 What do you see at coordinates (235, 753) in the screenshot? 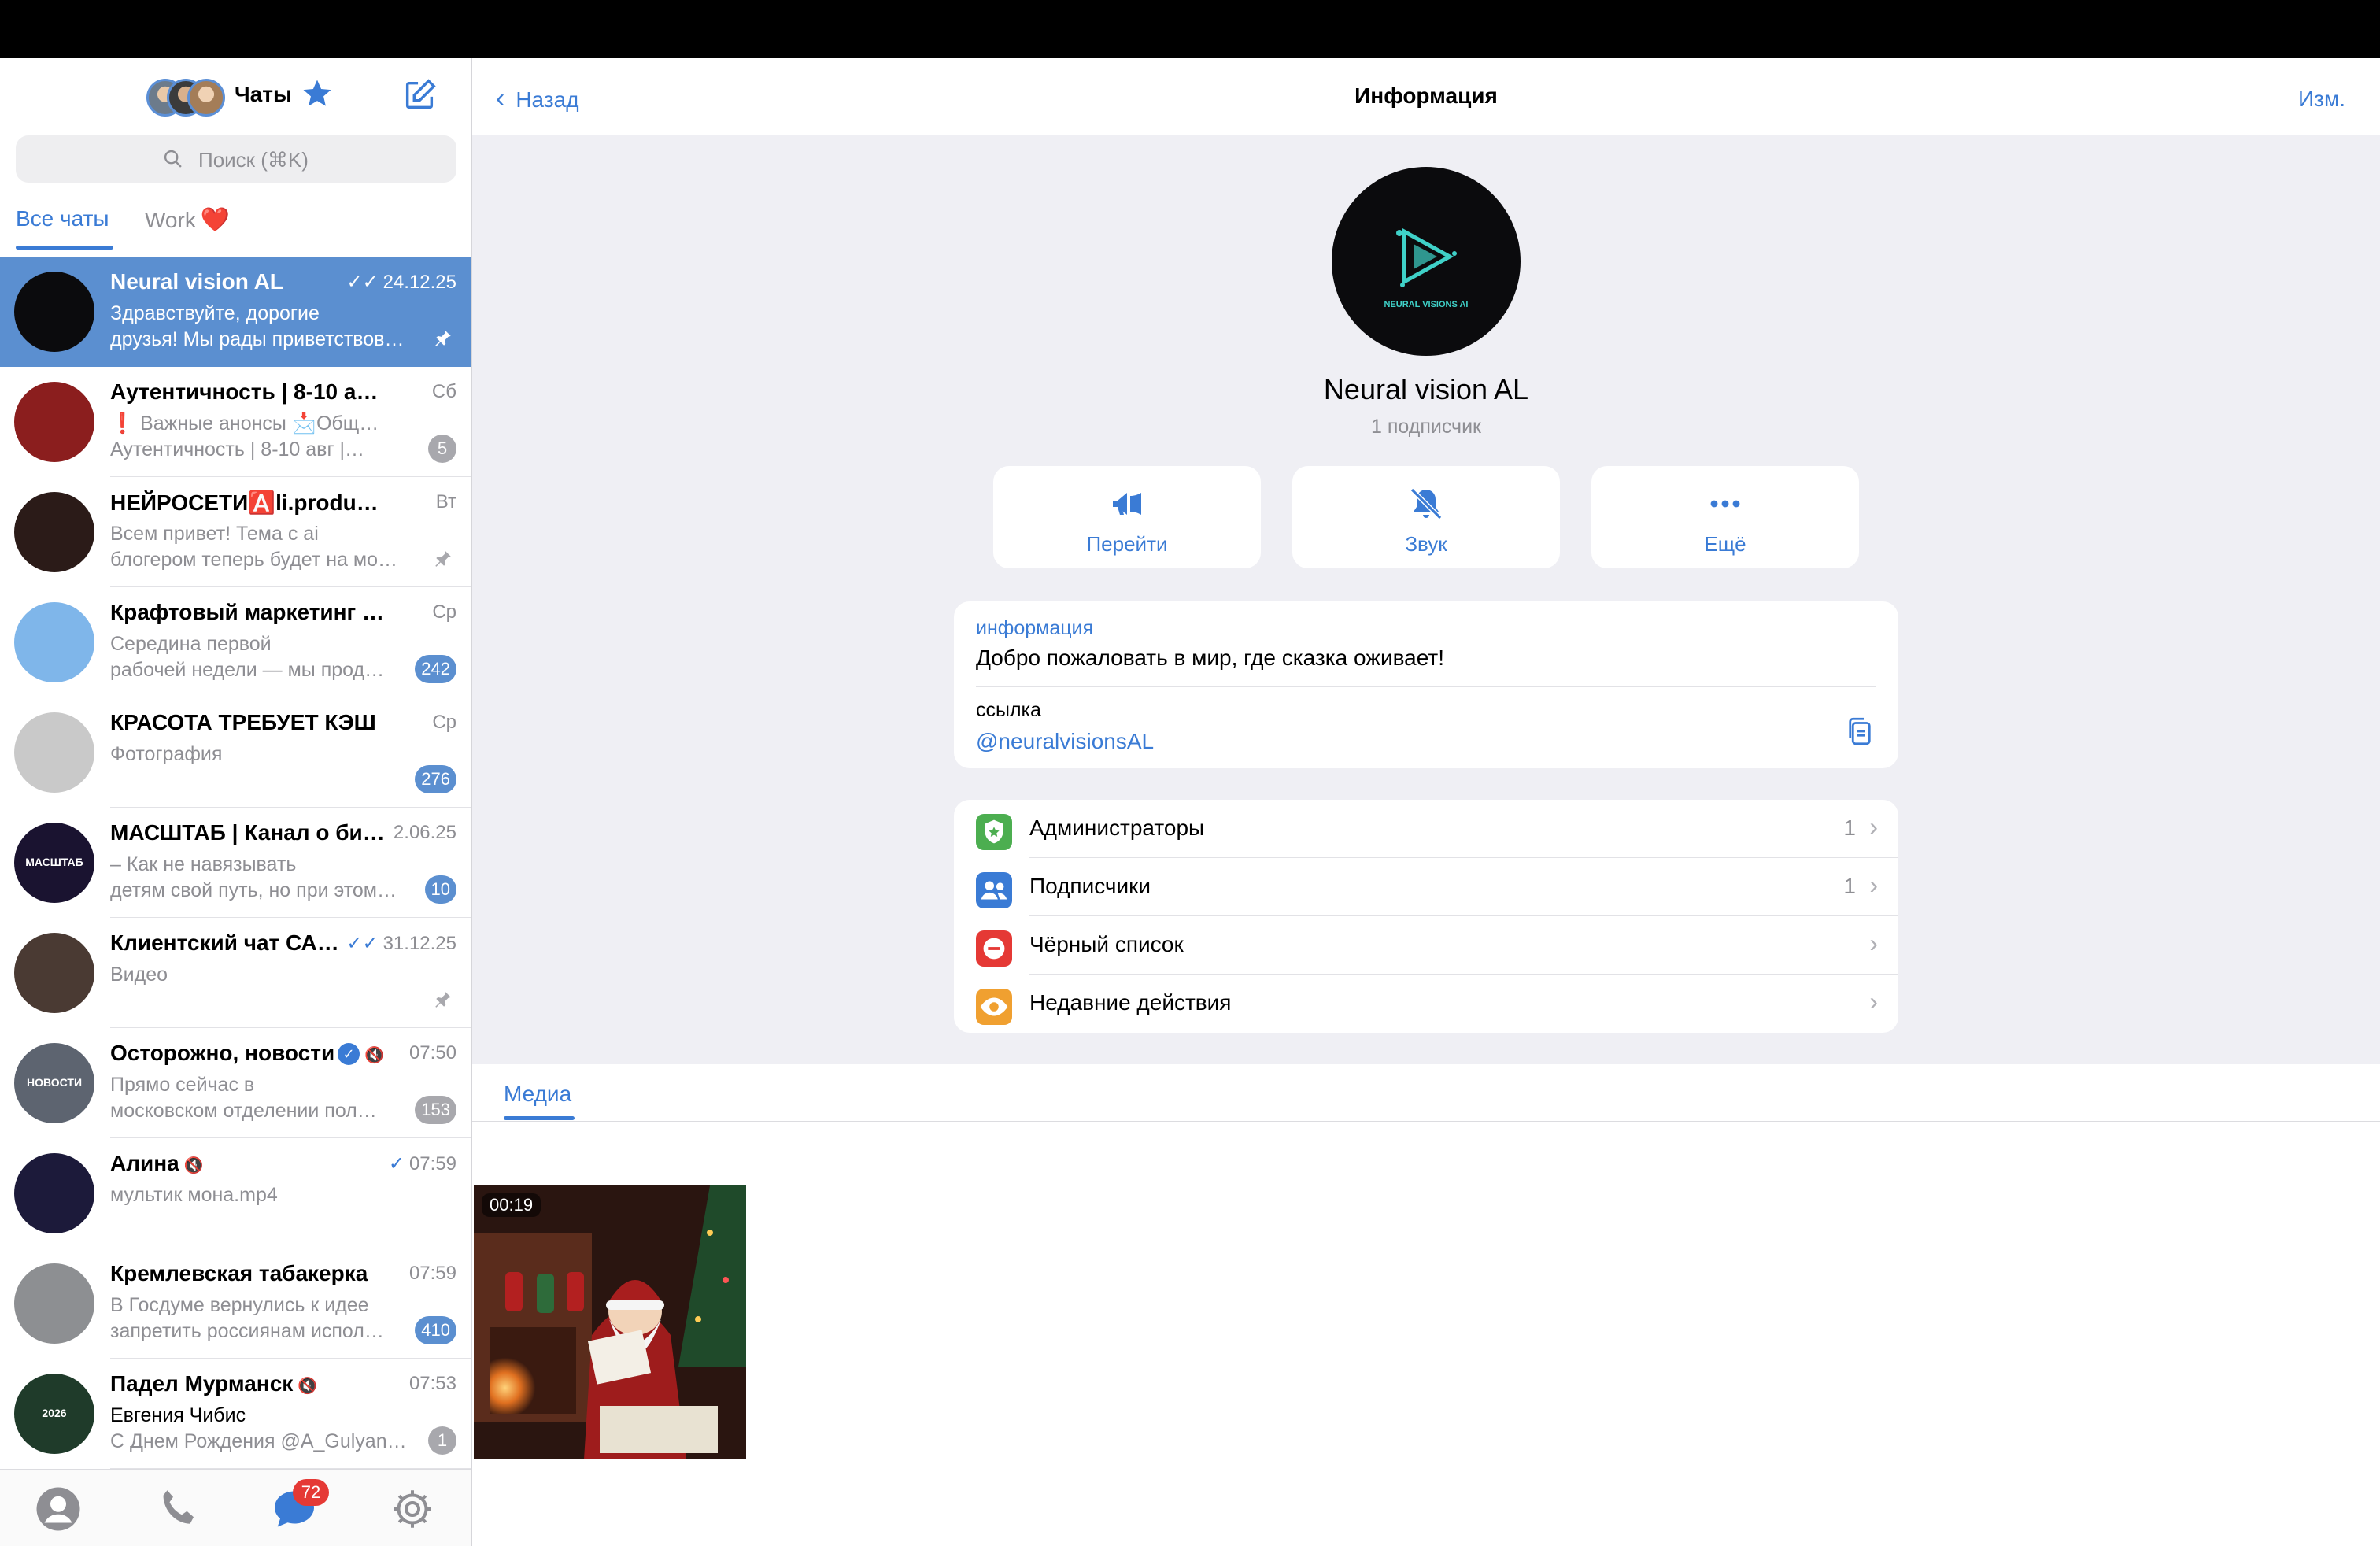
I see `chat-row: КРАСОТА ТРЕБУЕТ КЭШ Ср Фотография 276` at bounding box center [235, 753].